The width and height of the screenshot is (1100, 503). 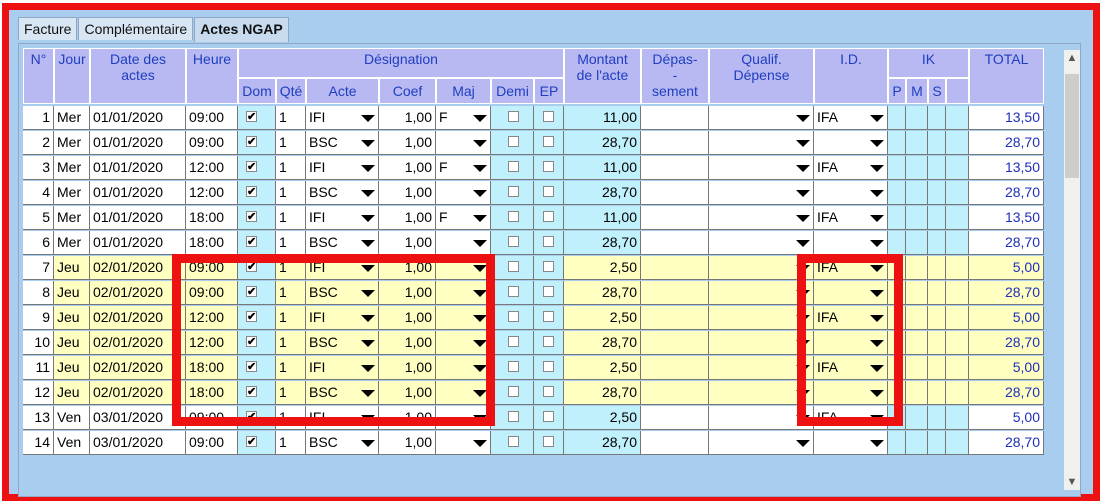 I want to click on scroll-up-icon: ▲, so click(x=1072, y=58).